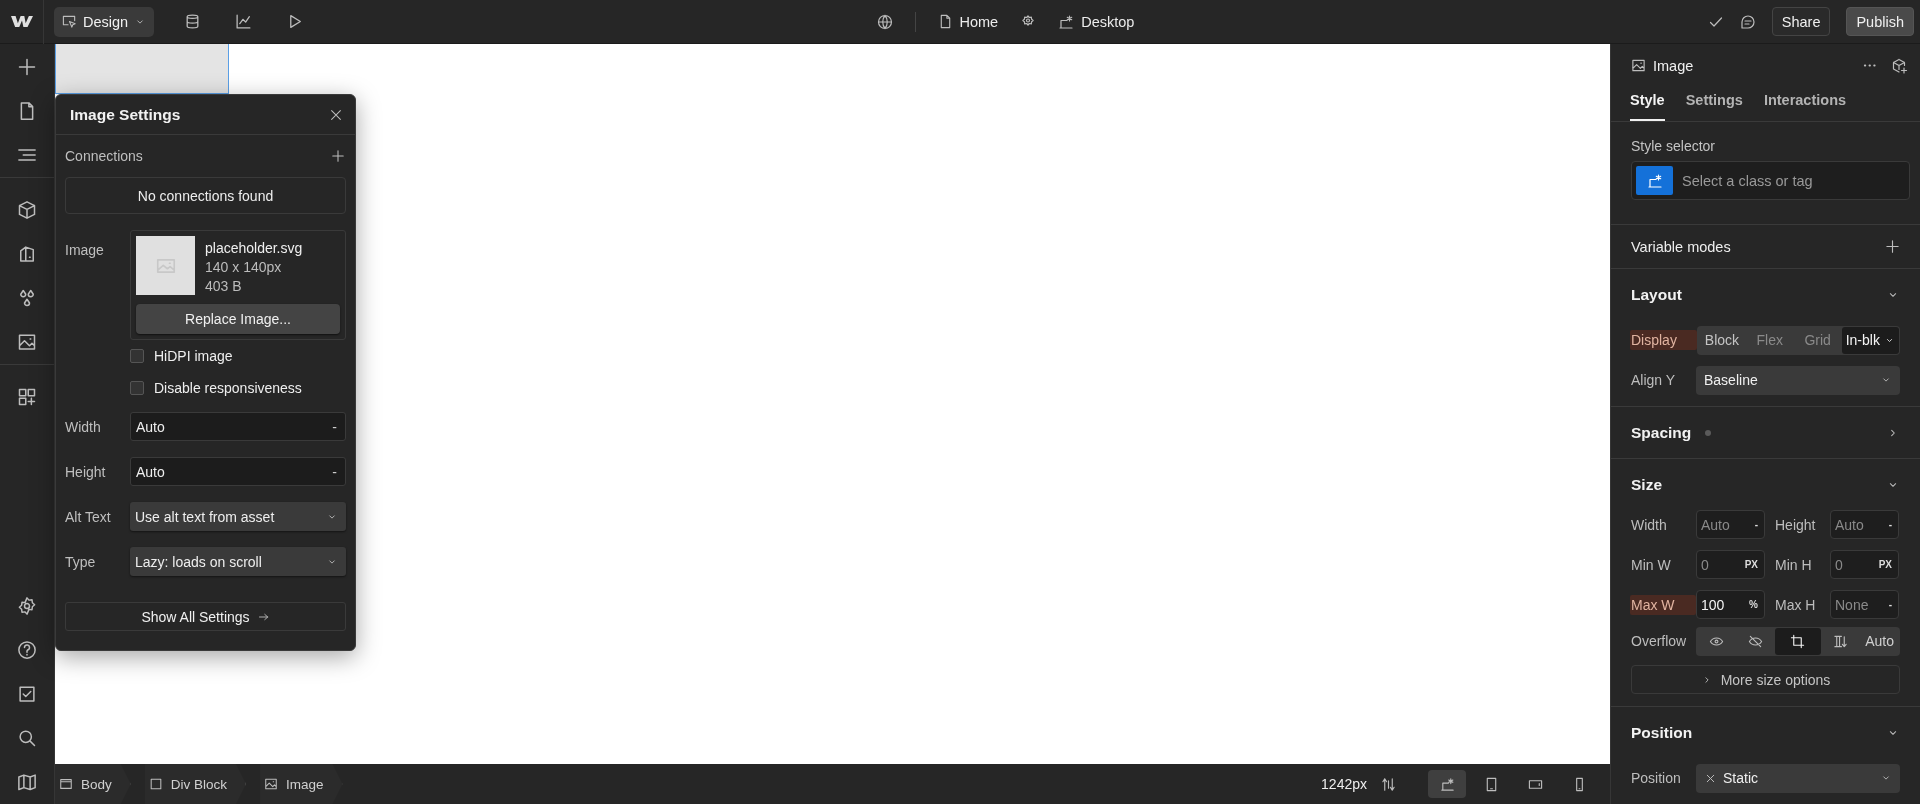 Image resolution: width=1920 pixels, height=804 pixels. Describe the element at coordinates (1864, 604) in the screenshot. I see `input-field: None -` at that location.